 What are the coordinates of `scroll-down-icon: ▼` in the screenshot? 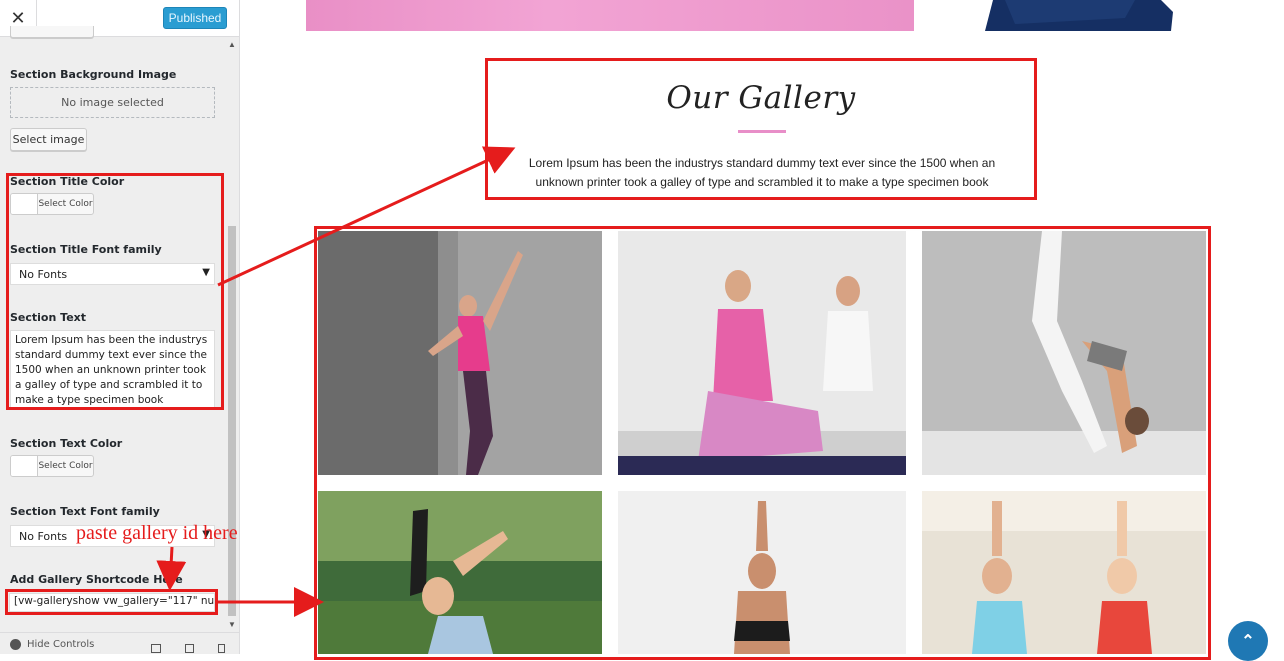 It's located at (232, 624).